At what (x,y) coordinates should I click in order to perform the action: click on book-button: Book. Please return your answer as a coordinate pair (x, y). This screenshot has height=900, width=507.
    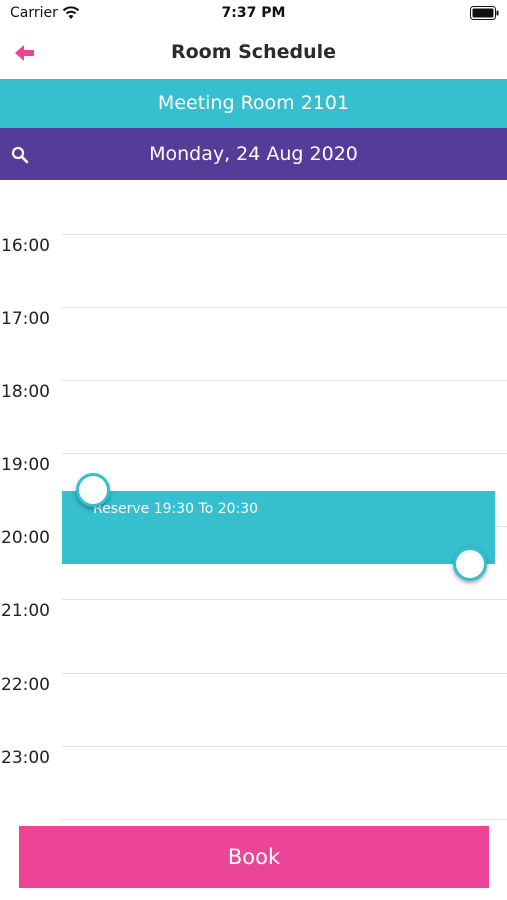
    Looking at the image, I should click on (254, 857).